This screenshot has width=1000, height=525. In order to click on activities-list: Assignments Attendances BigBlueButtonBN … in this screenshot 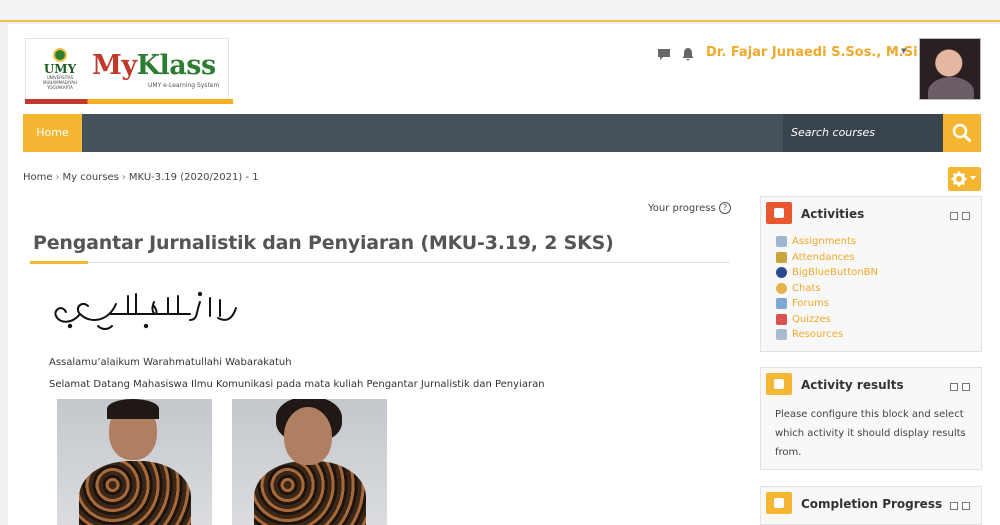, I will do `click(827, 288)`.